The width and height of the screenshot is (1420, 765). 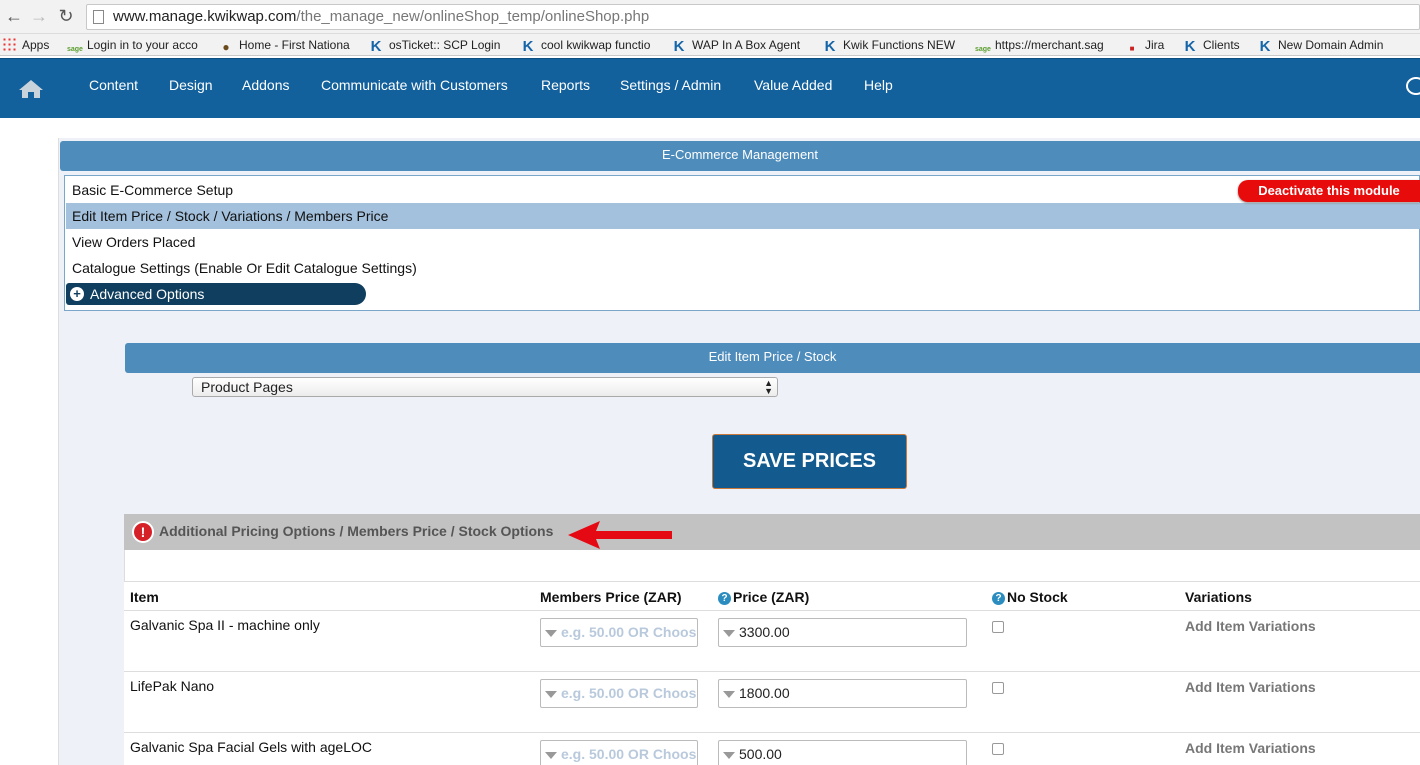 I want to click on bookmark-merchant-sage: sage https://merchant.sag, so click(x=1043, y=45).